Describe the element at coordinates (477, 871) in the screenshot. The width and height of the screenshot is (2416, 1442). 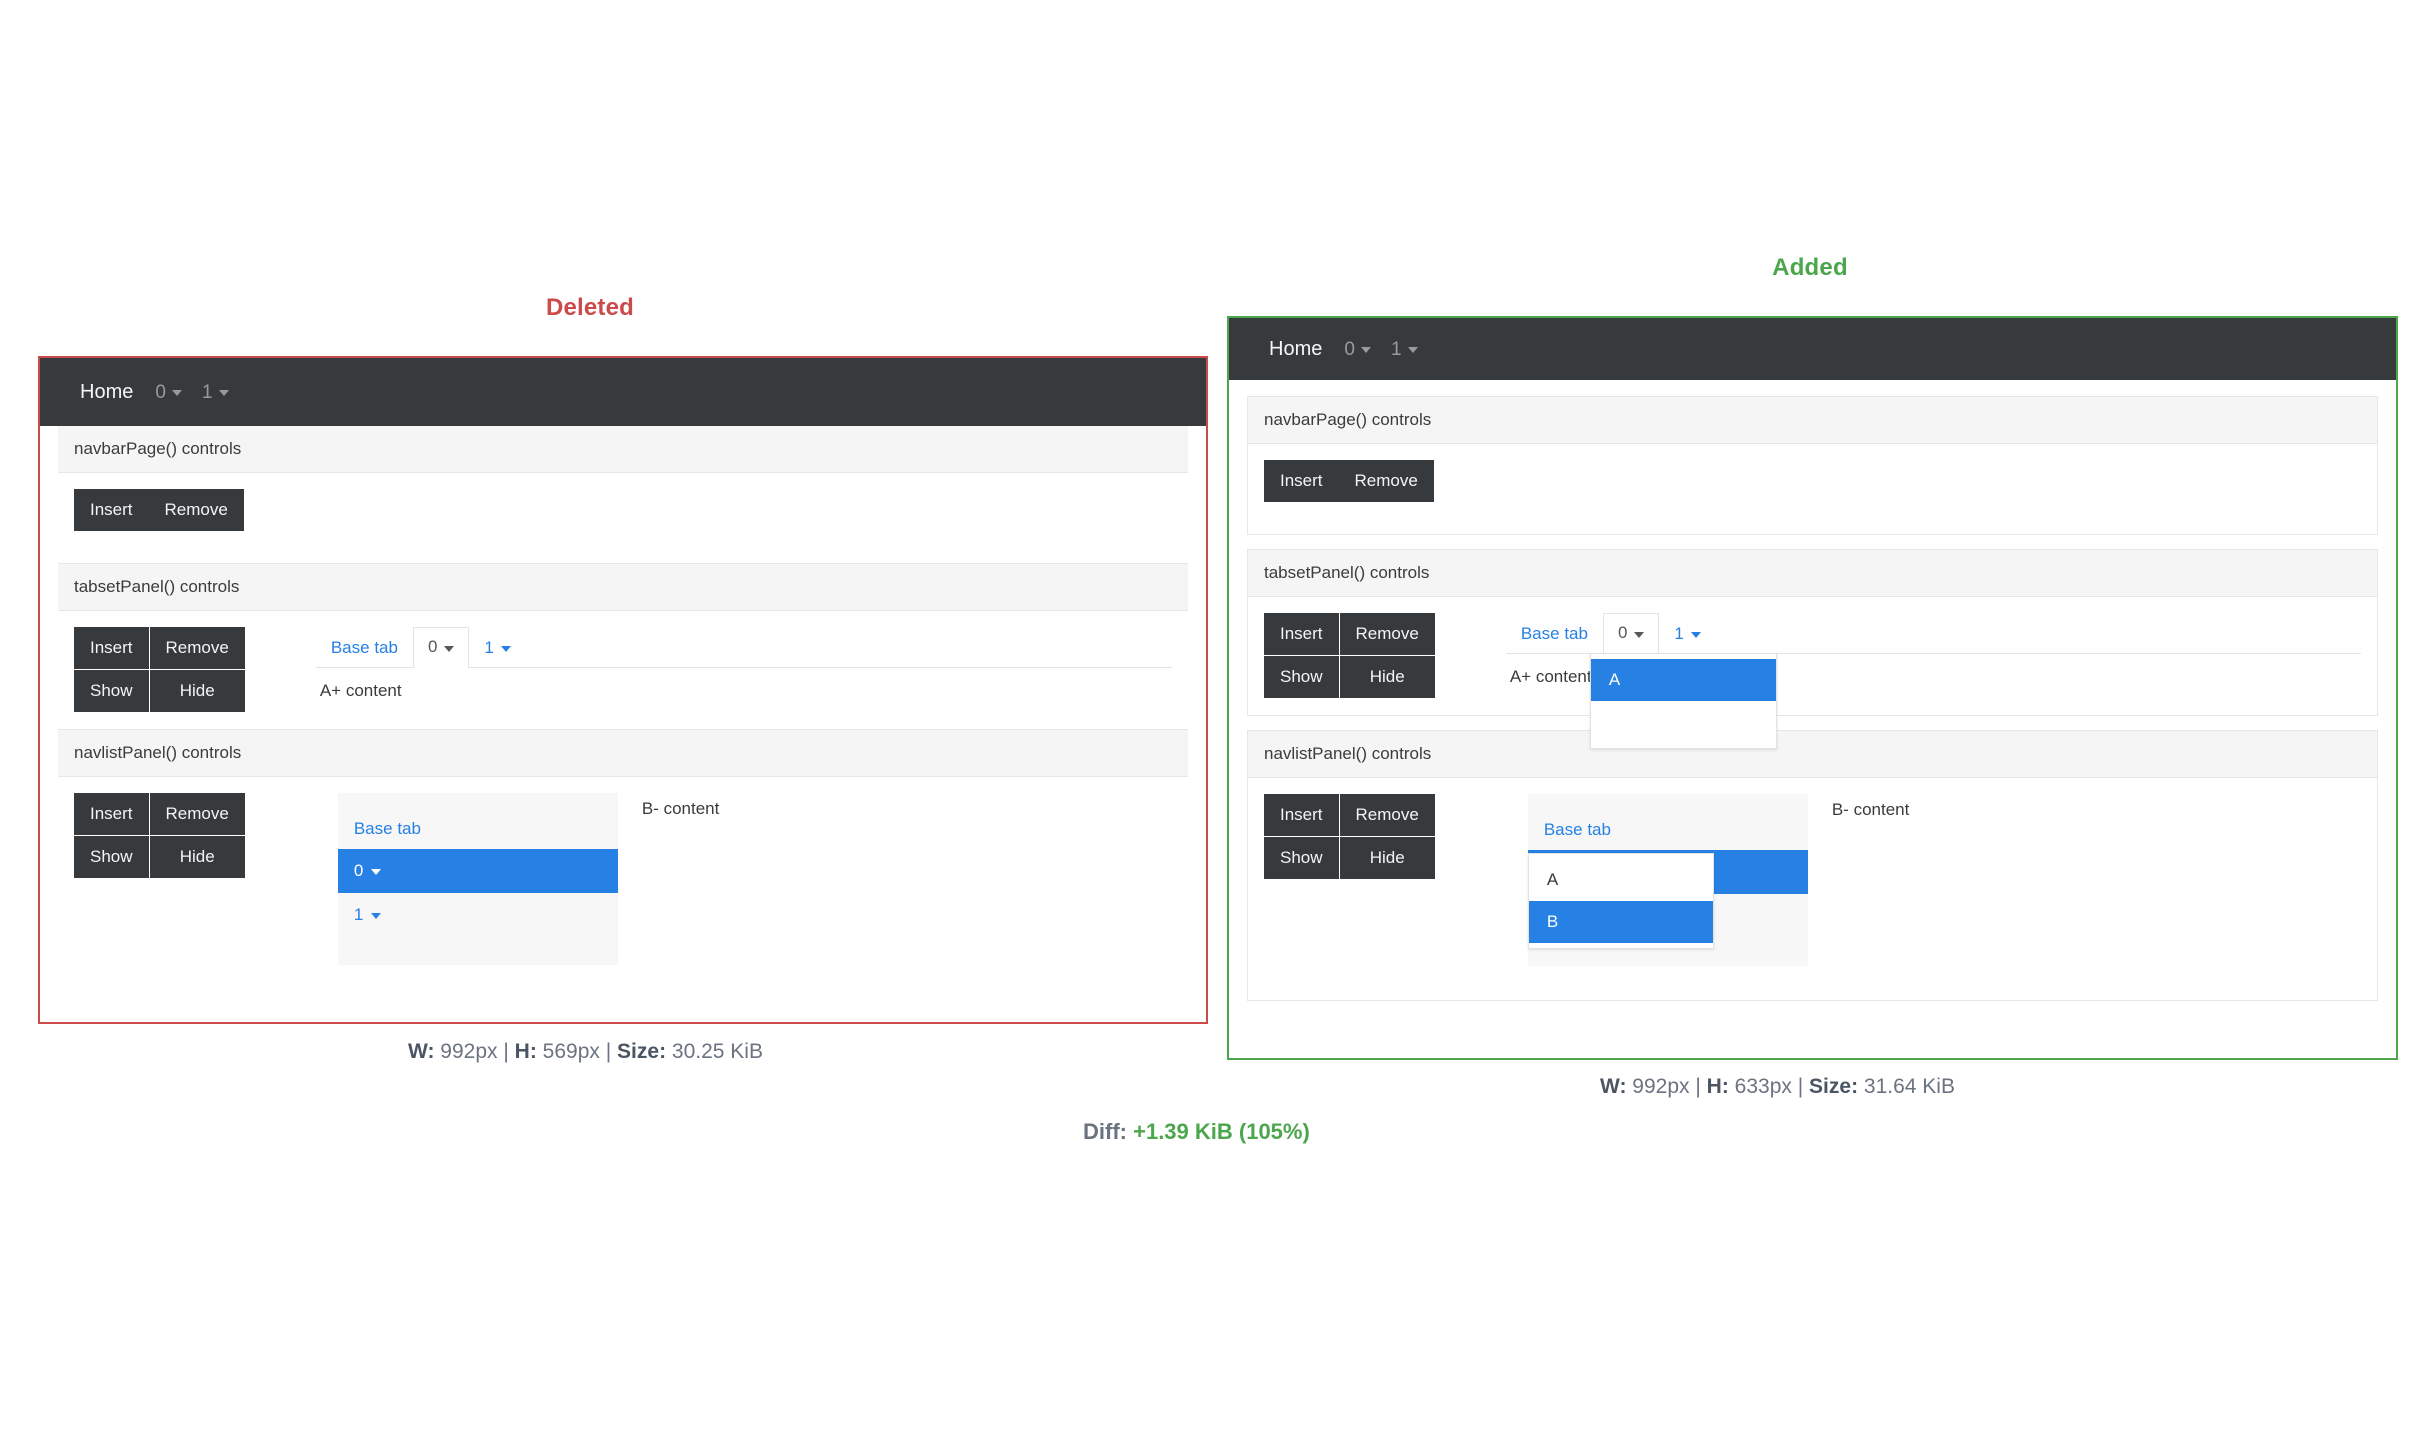
I see `navlist-item-0: 0` at that location.